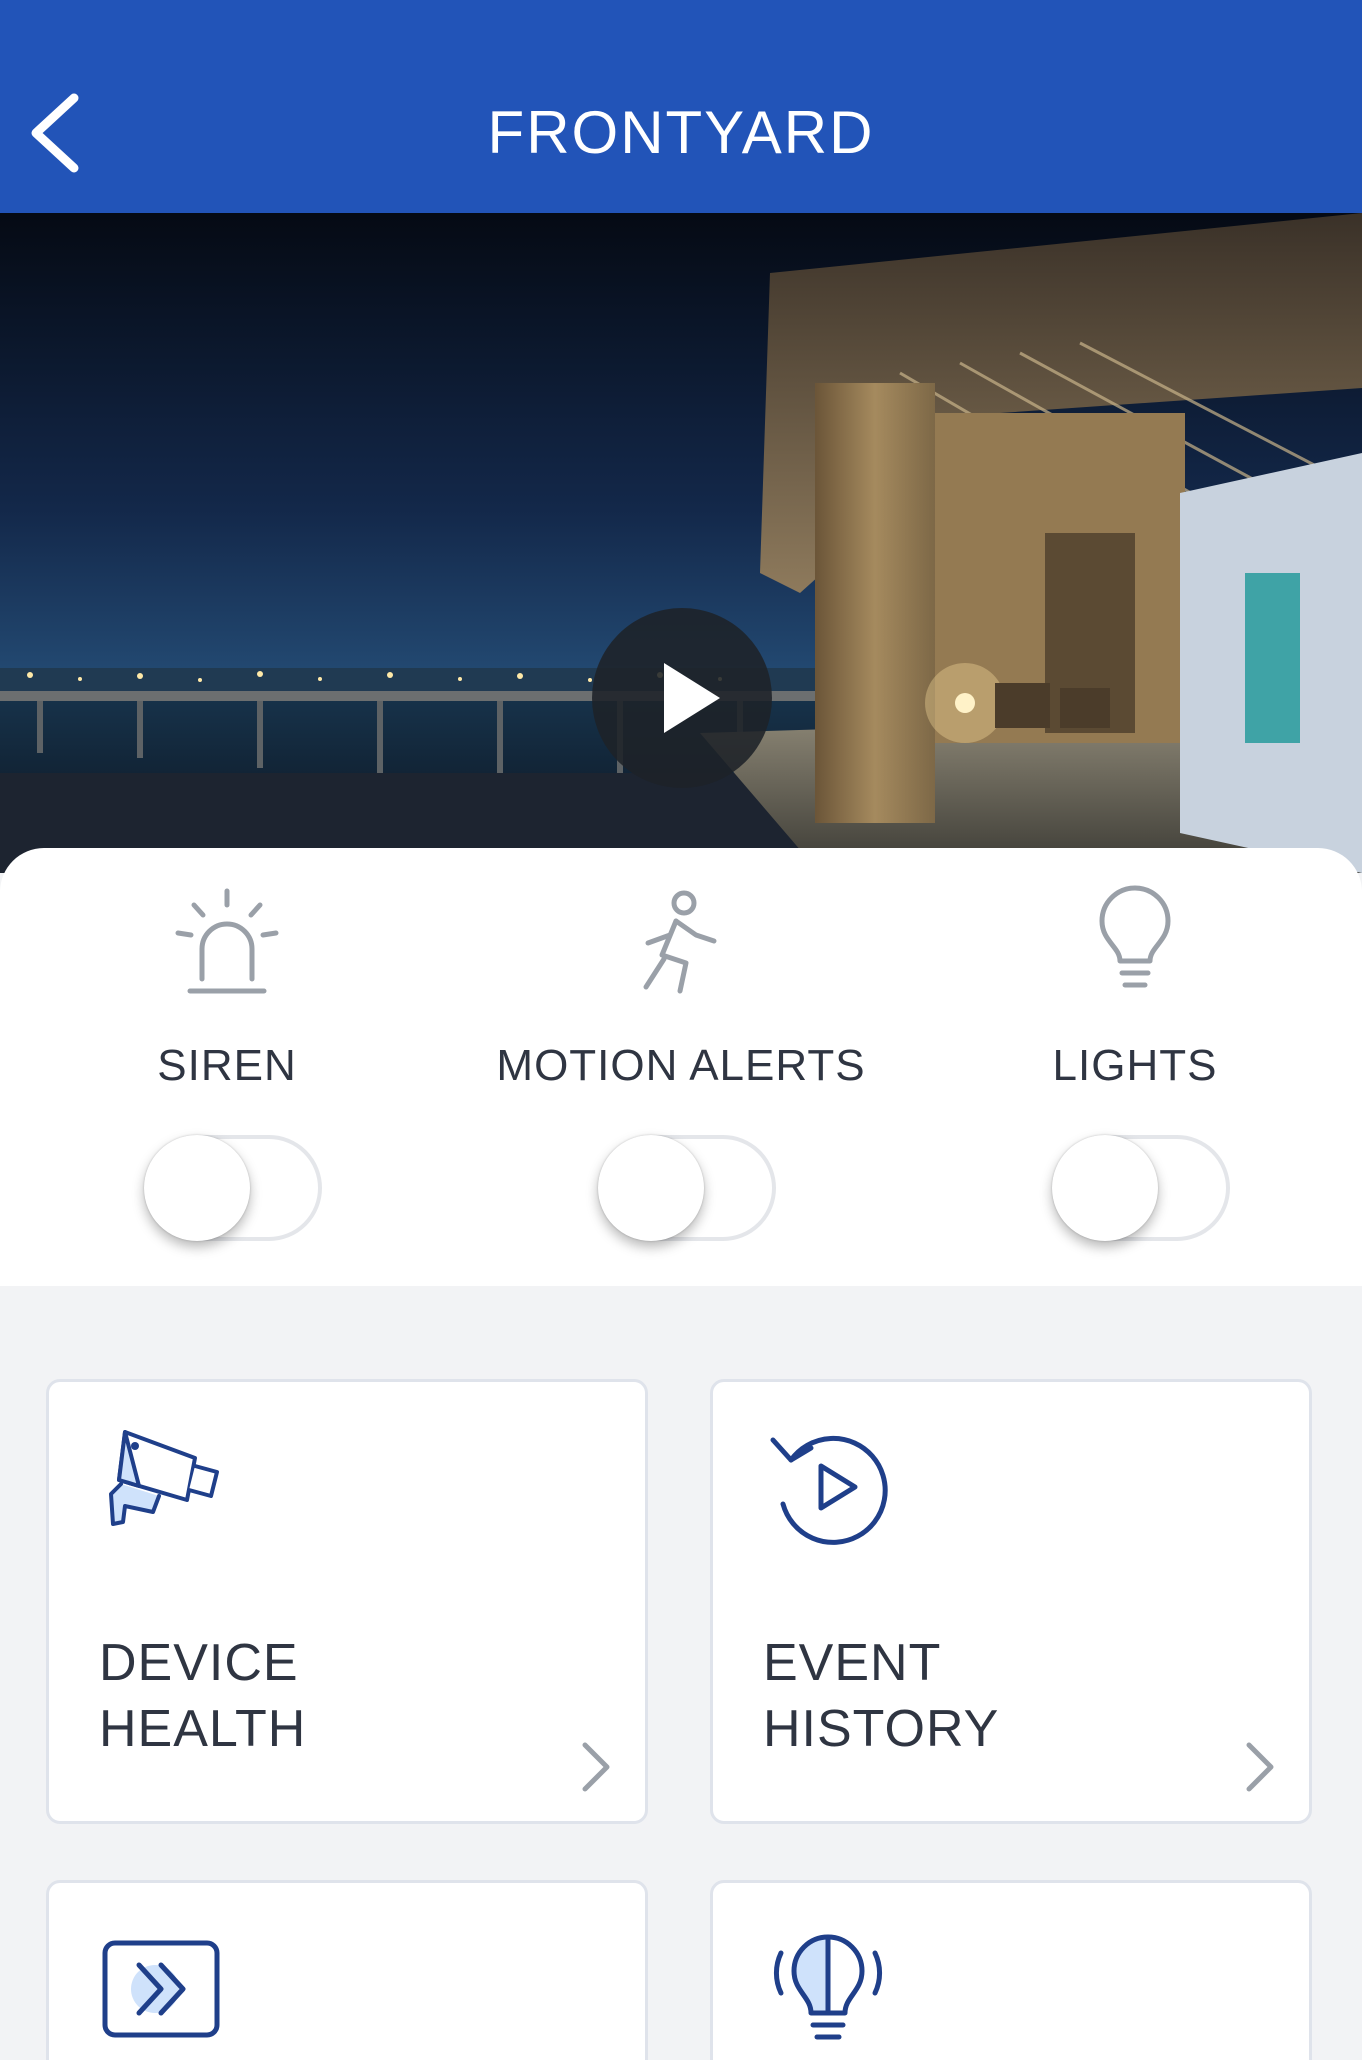 This screenshot has height=2060, width=1362. What do you see at coordinates (1011, 1970) in the screenshot?
I see `scroll-tile-smart-light` at bounding box center [1011, 1970].